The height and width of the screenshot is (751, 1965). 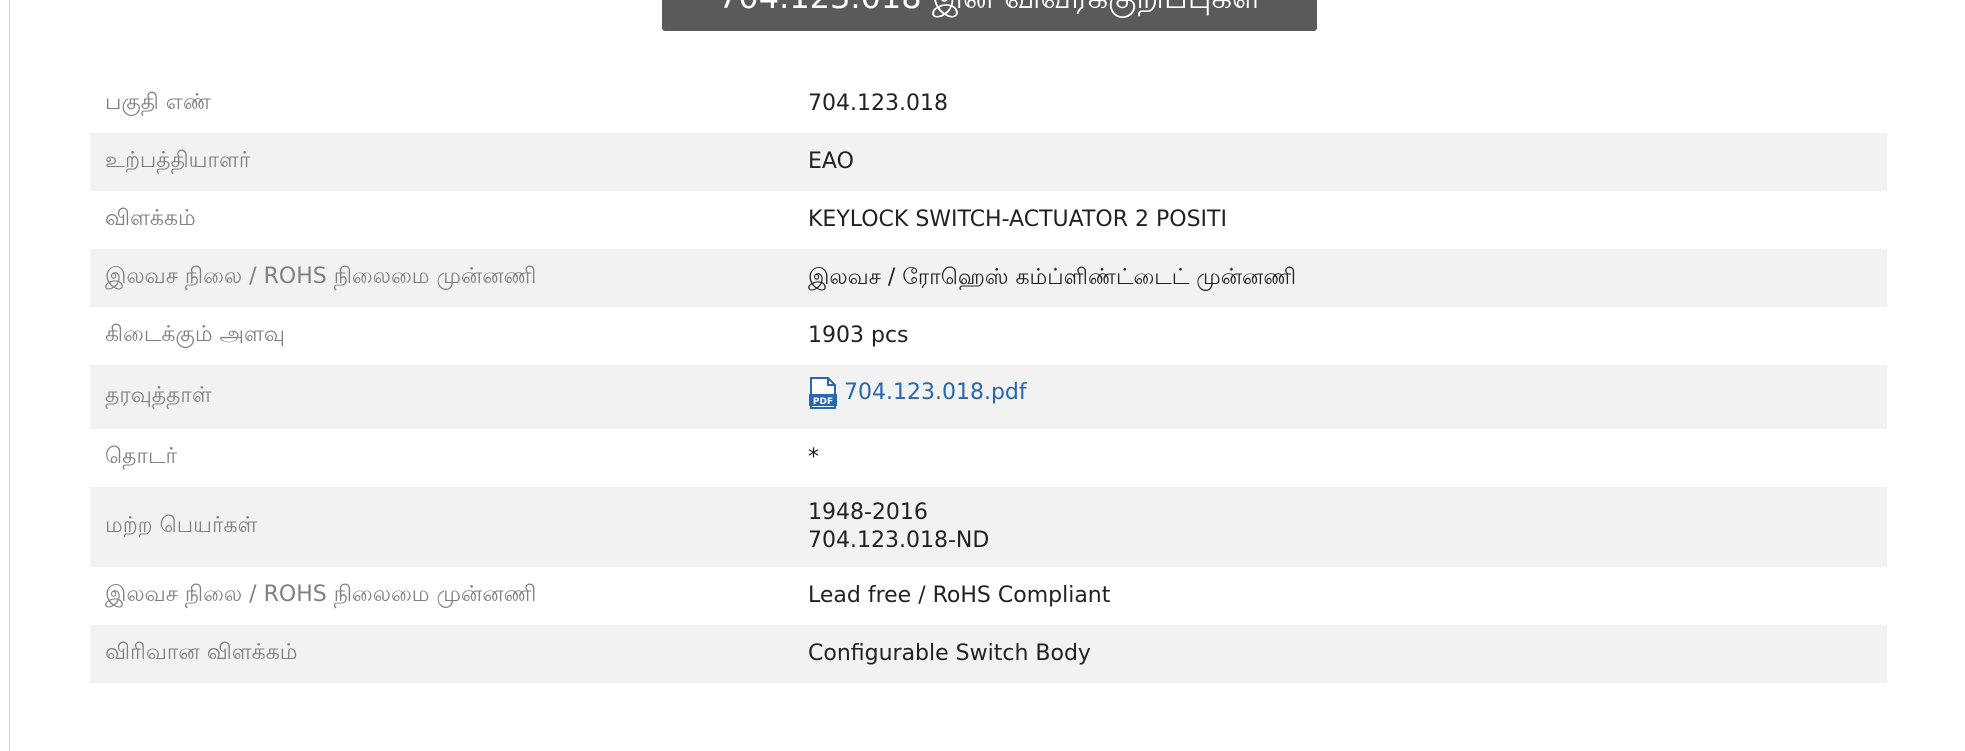 I want to click on specifications-title: 704.123.018 இன் விவரக்குறிப்புகள், so click(x=989, y=6).